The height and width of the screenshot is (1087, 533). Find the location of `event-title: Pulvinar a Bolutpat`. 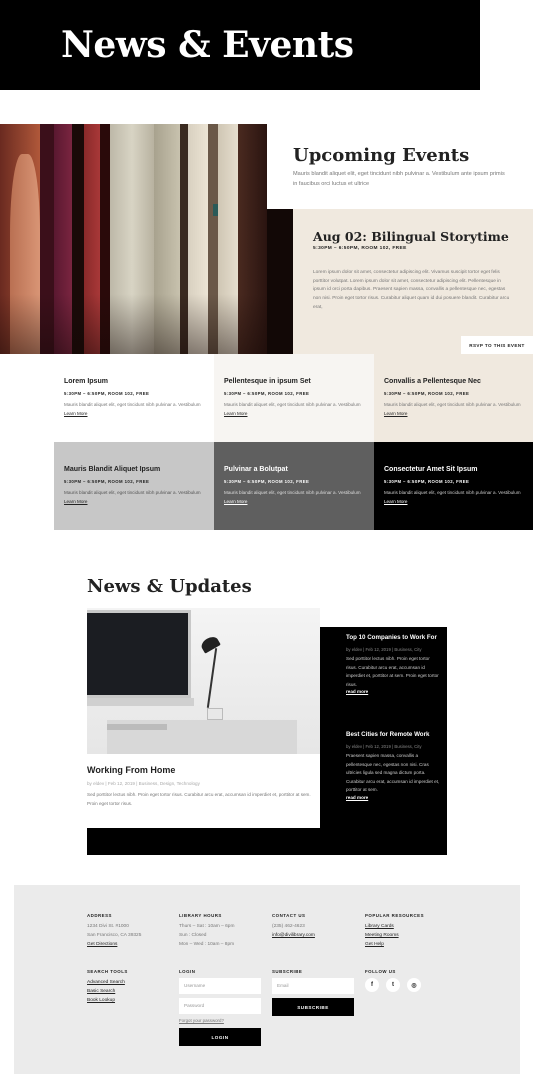

event-title: Pulvinar a Bolutpat is located at coordinates (256, 469).